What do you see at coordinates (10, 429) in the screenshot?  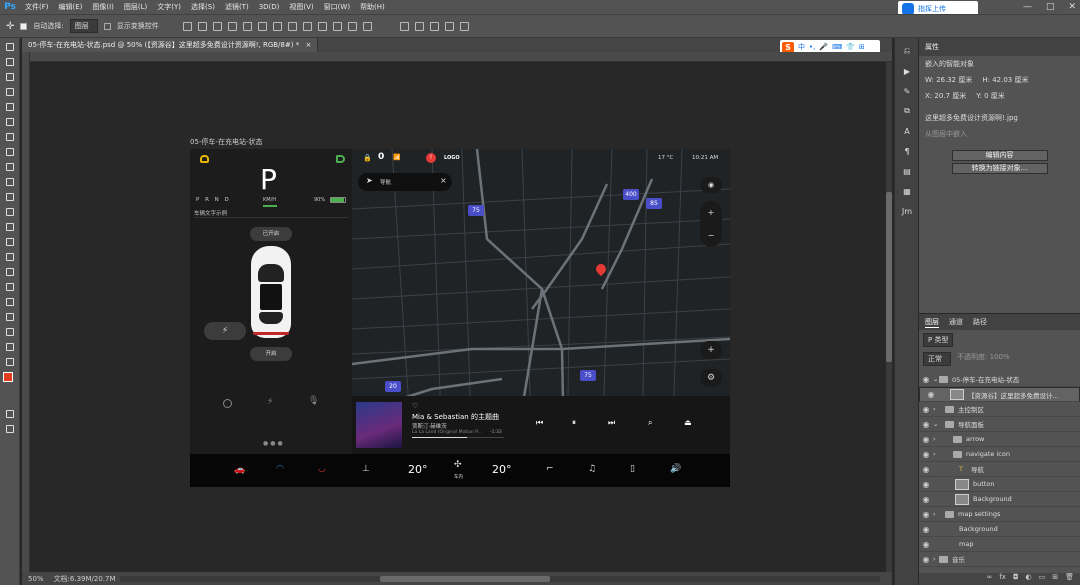 I see `screen-mode-button` at bounding box center [10, 429].